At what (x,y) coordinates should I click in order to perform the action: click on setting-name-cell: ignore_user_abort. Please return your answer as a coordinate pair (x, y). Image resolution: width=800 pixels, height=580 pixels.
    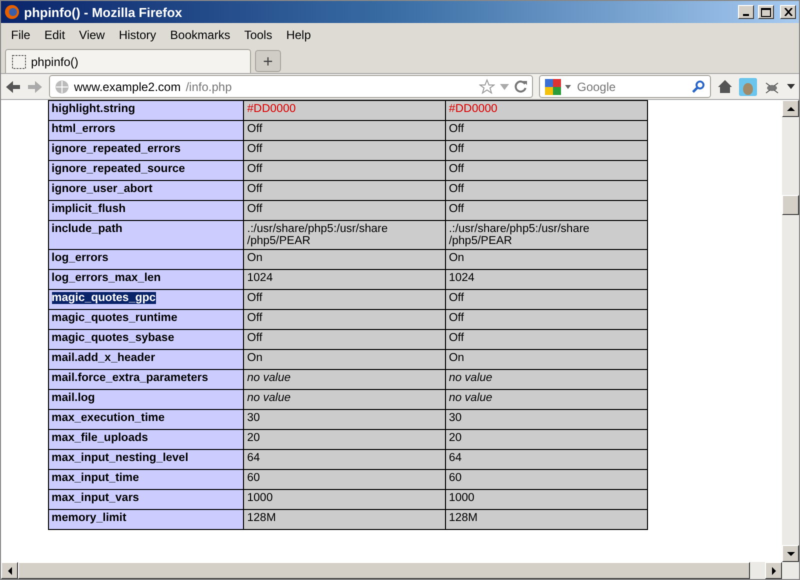
    Looking at the image, I should click on (146, 190).